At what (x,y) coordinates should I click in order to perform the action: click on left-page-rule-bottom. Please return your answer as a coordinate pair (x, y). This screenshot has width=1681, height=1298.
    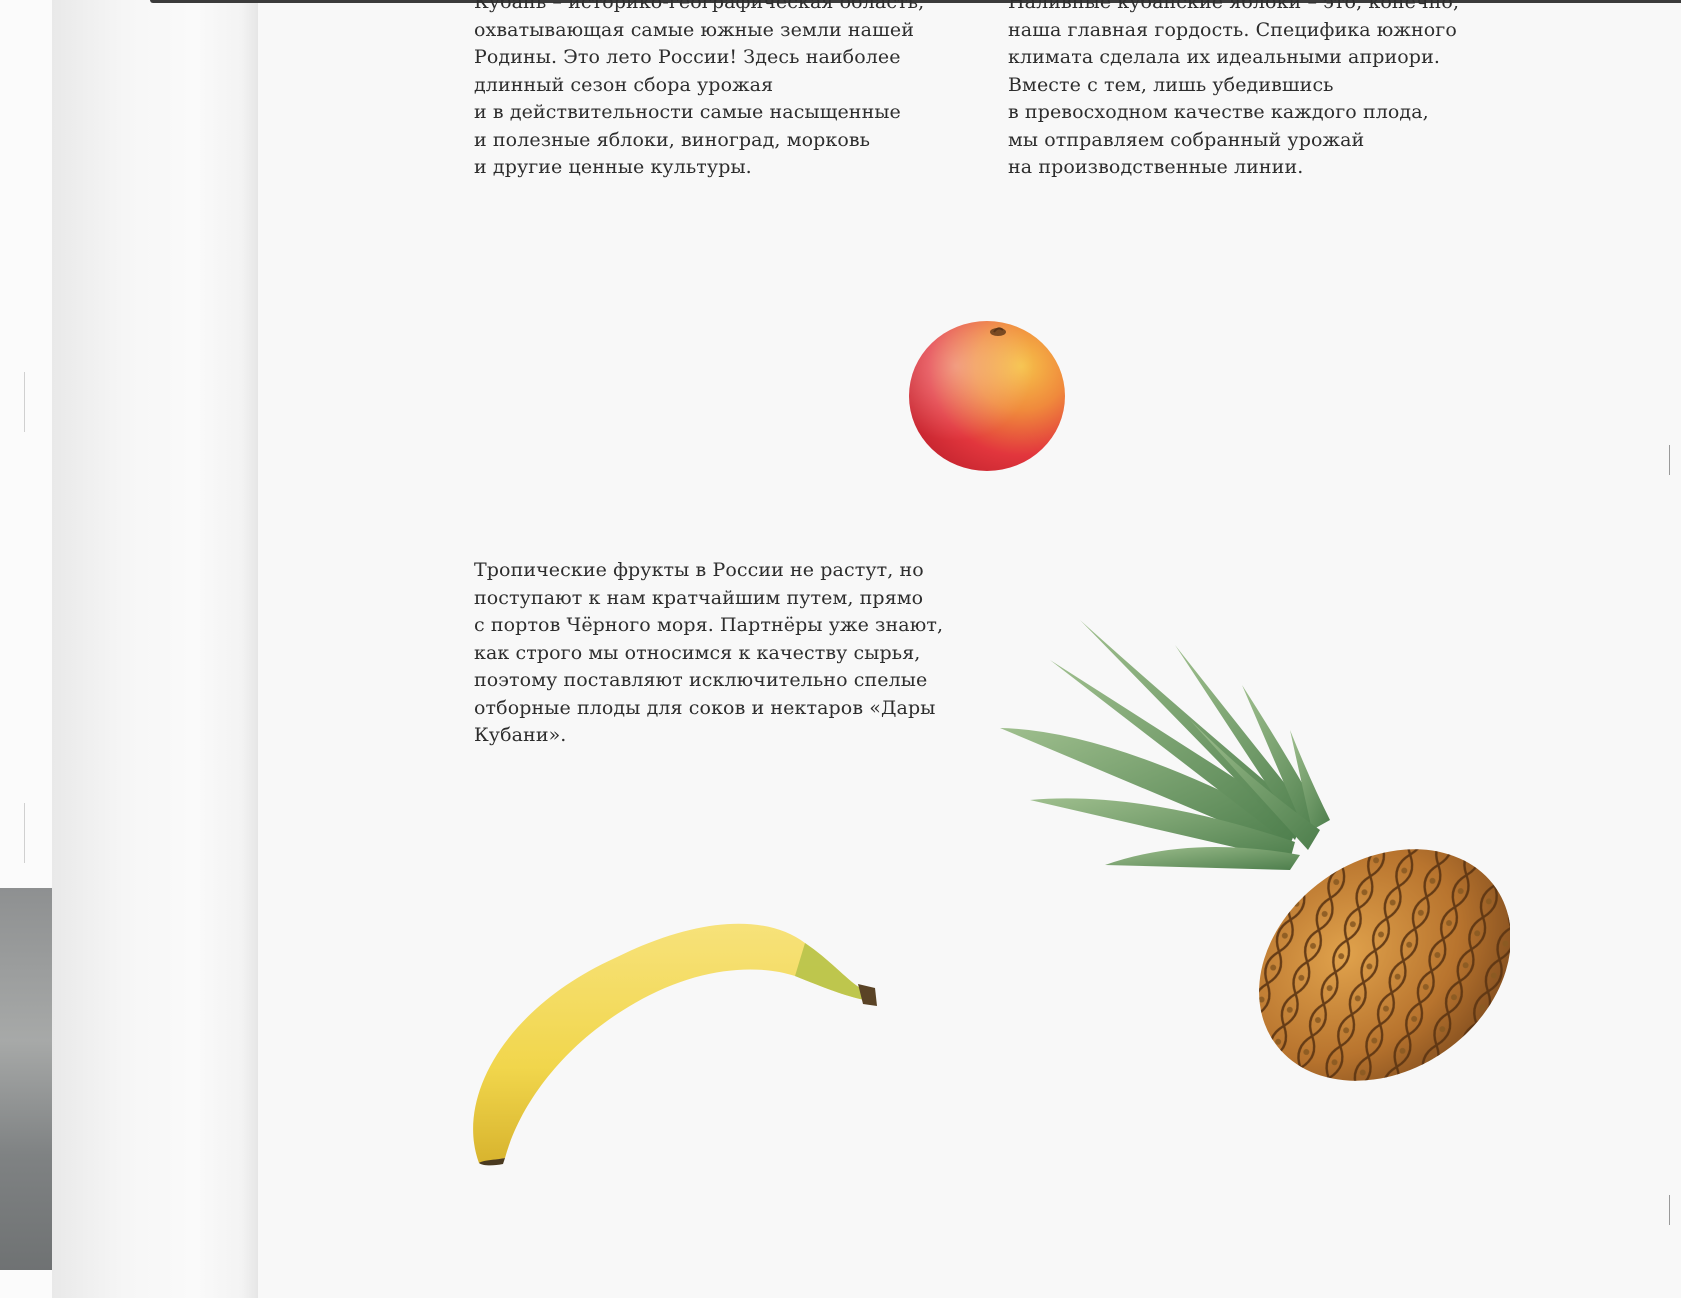
    Looking at the image, I should click on (24, 833).